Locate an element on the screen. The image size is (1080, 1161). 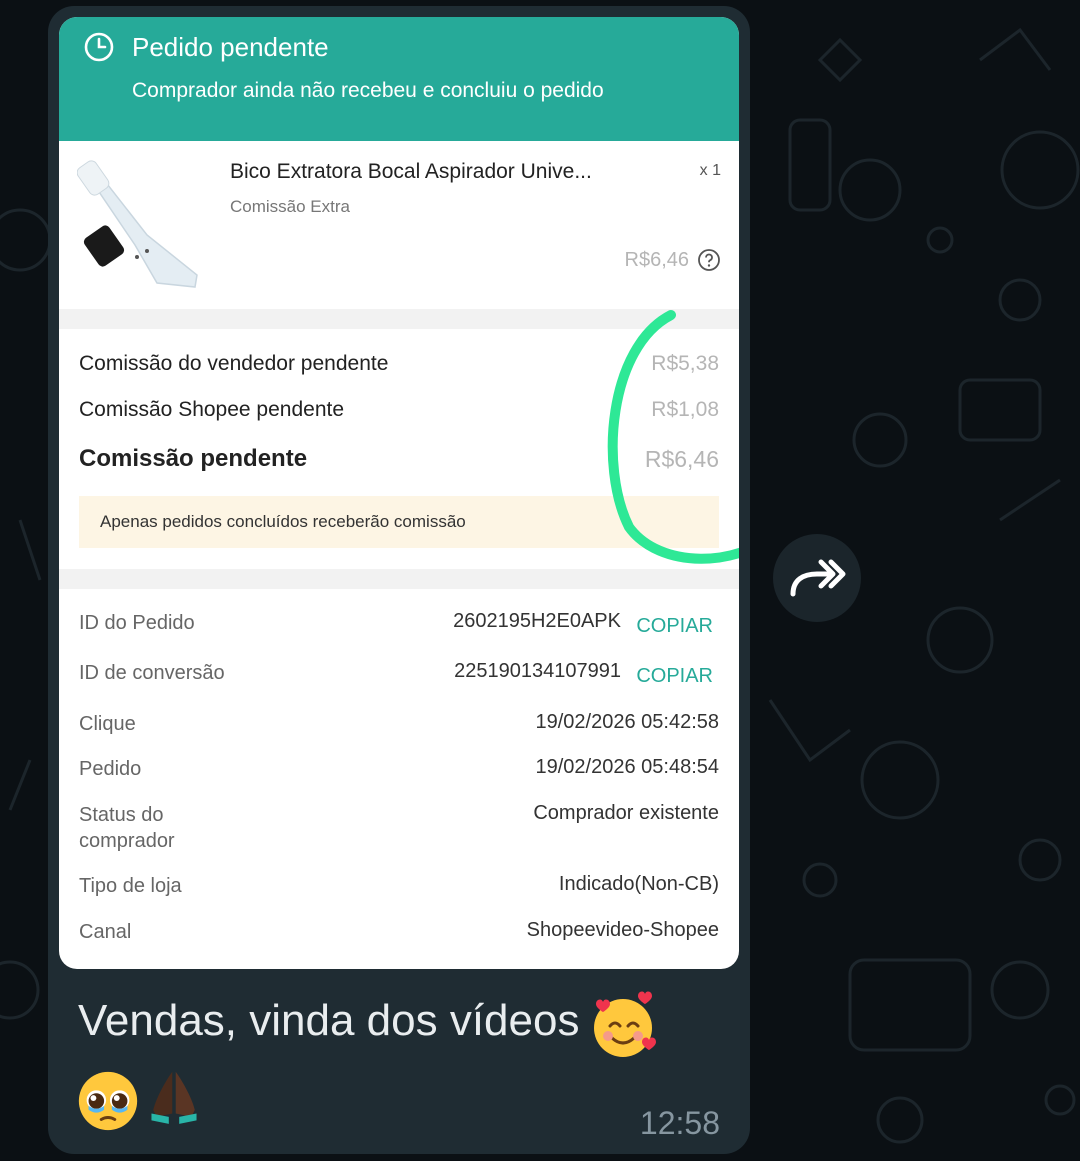
channel-label: Canal is located at coordinates (105, 932).